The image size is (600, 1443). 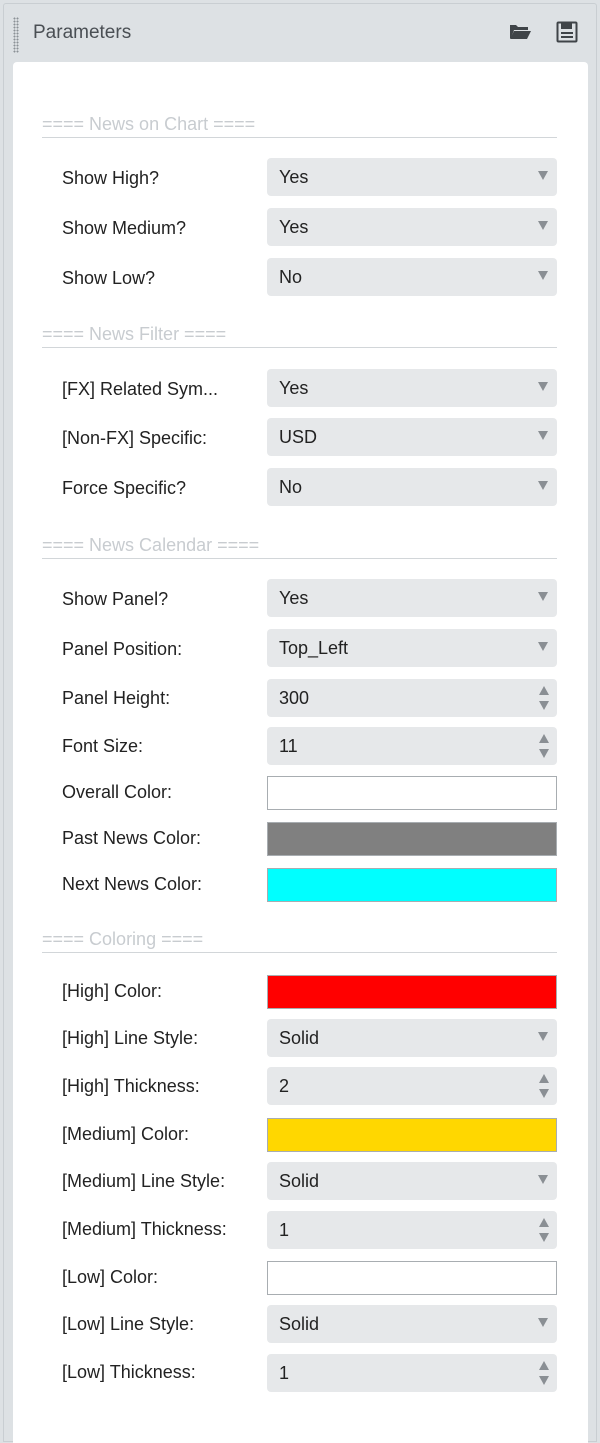 I want to click on low-thickness-spinner: 1, so click(x=412, y=1373).